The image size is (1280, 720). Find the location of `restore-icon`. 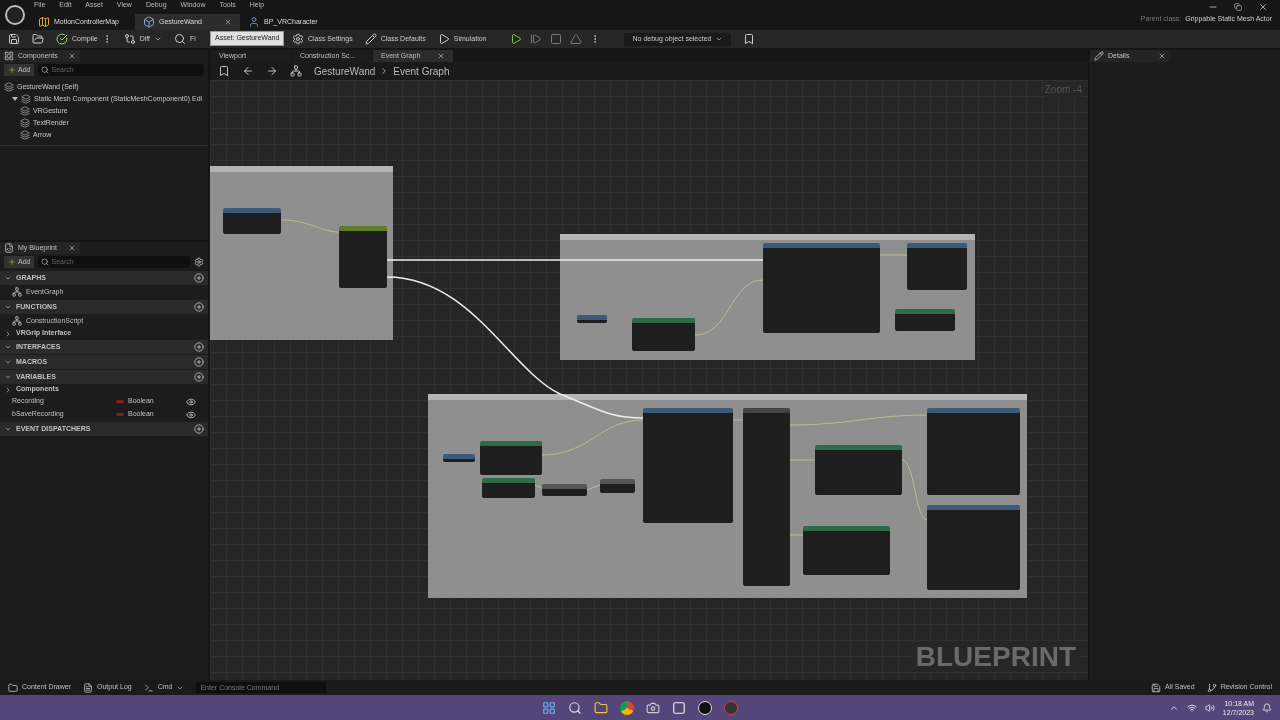

restore-icon is located at coordinates (1238, 7).